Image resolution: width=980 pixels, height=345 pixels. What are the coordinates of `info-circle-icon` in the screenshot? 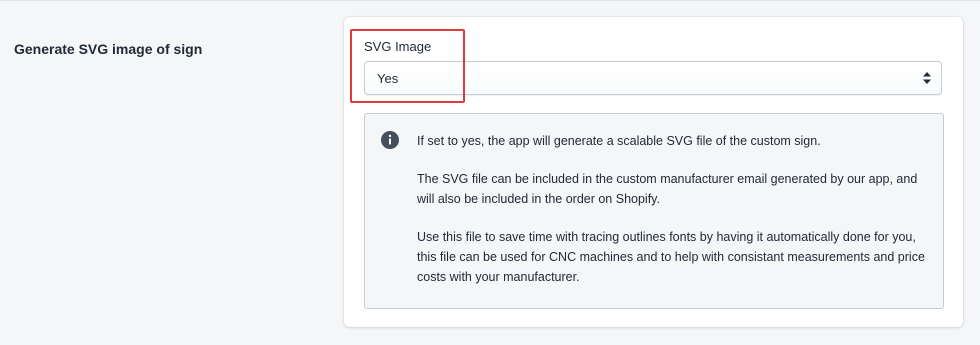 It's located at (390, 140).